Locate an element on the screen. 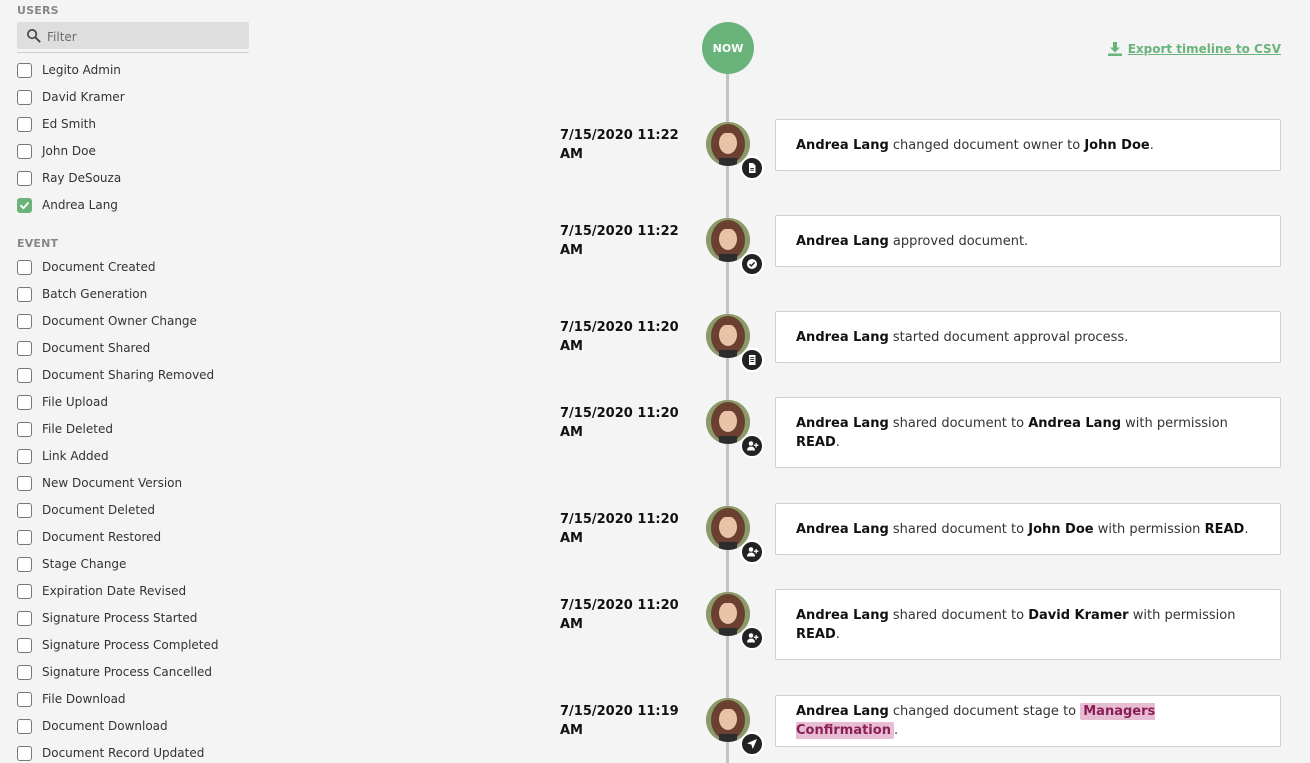  checkbox-row: Expiration Date Revised is located at coordinates (101, 591).